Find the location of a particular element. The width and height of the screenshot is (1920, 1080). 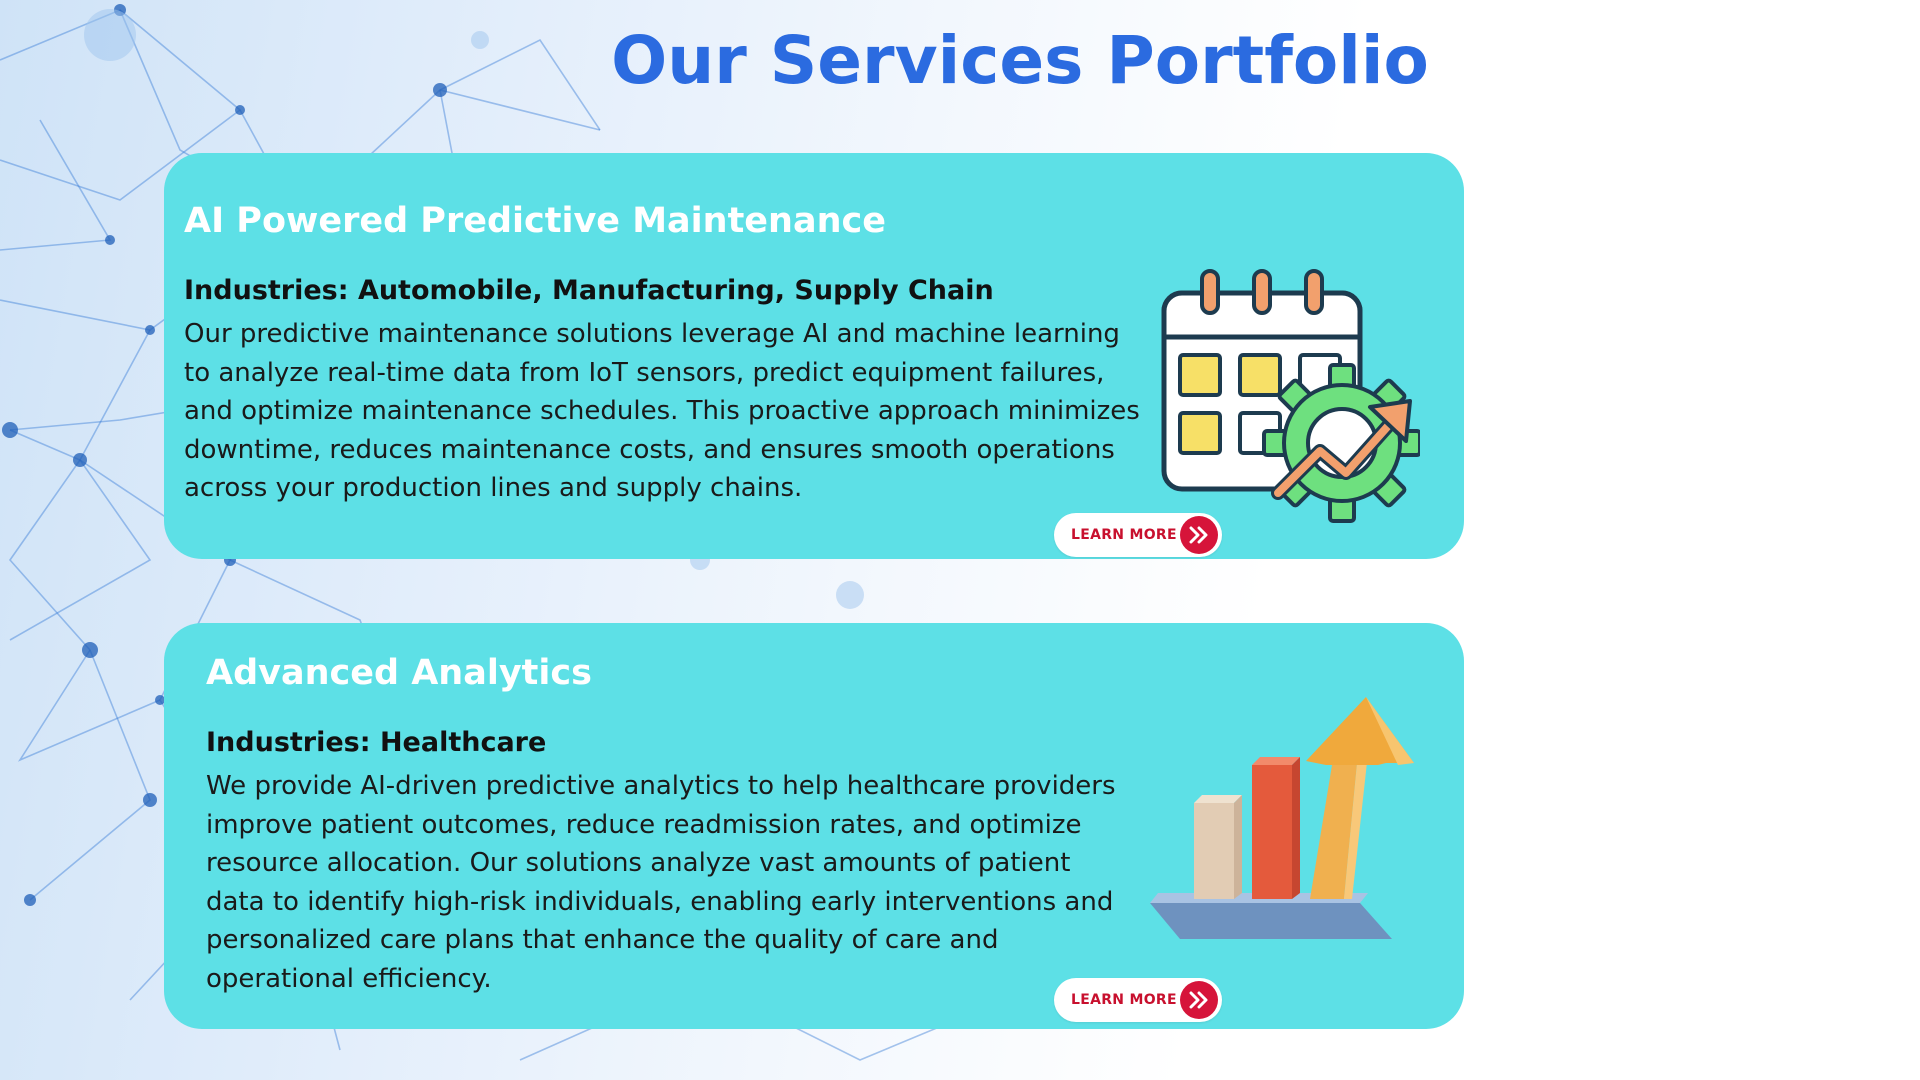

page-title: Our Services Portfolio is located at coordinates (1020, 60).